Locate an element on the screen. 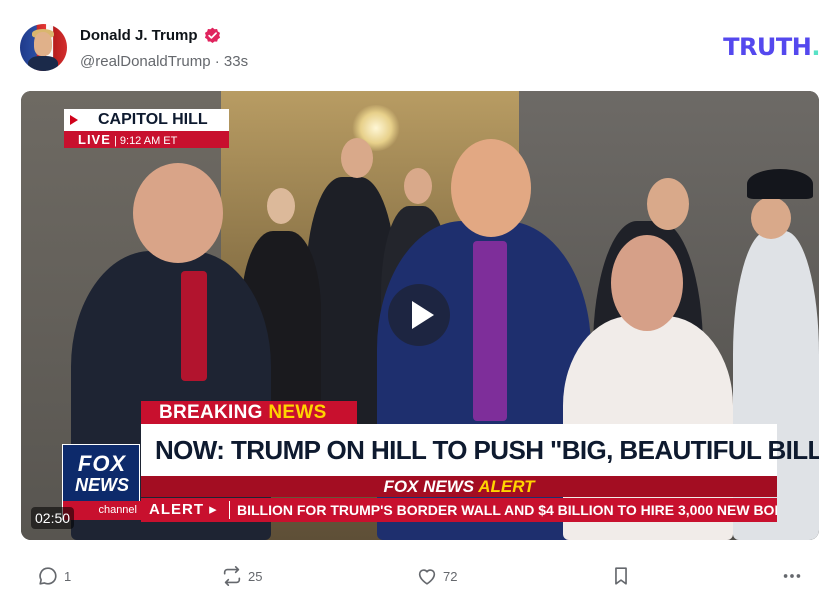  author-subline: @realDonaldTrump · 33s is located at coordinates (164, 61).